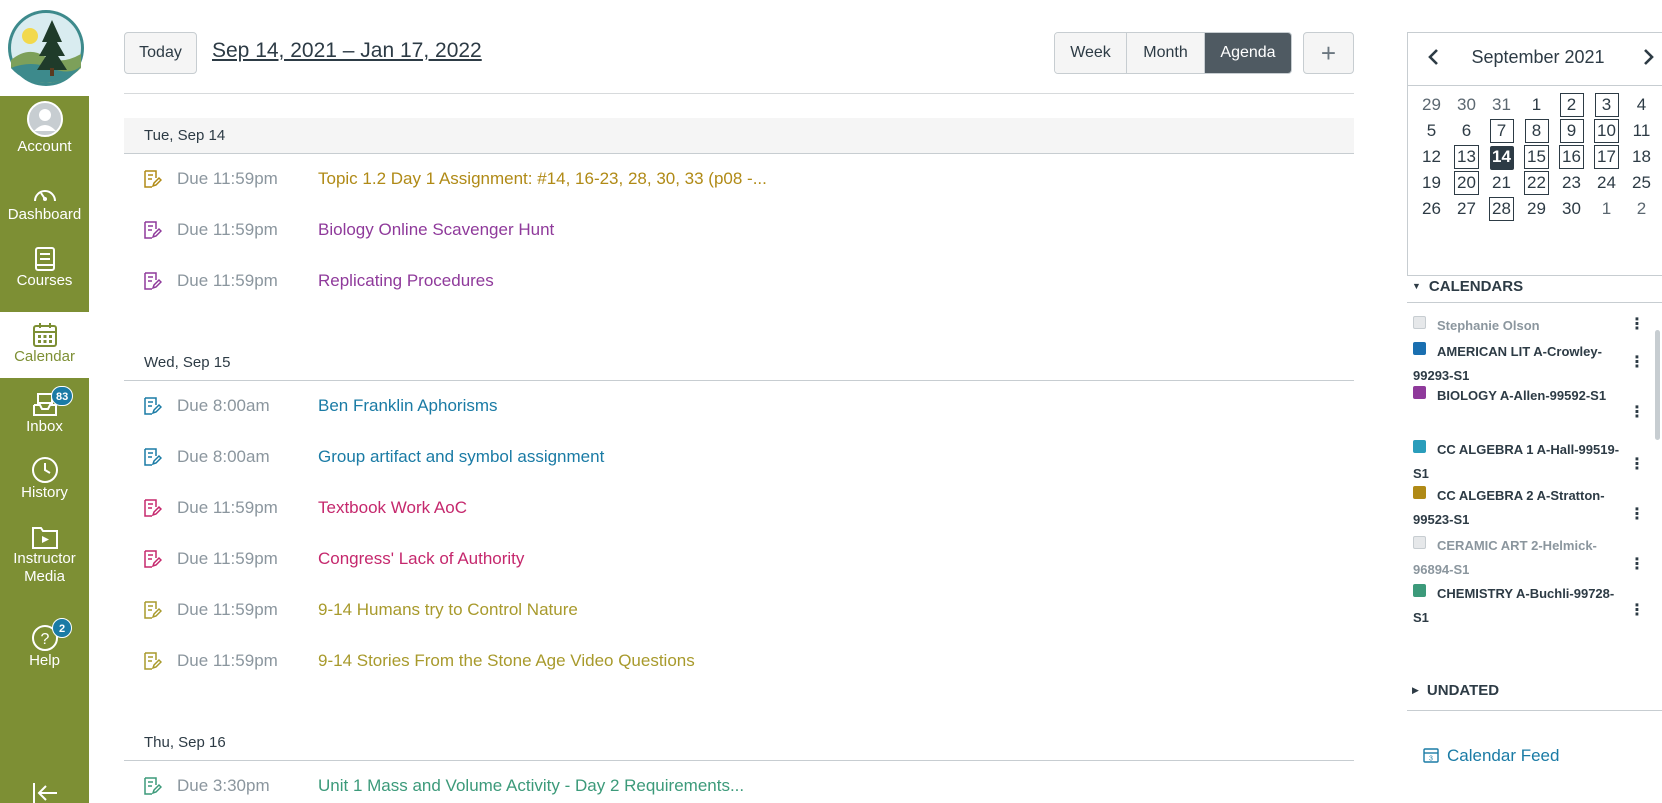  What do you see at coordinates (1431, 759) in the screenshot?
I see `svg-text: 3` at bounding box center [1431, 759].